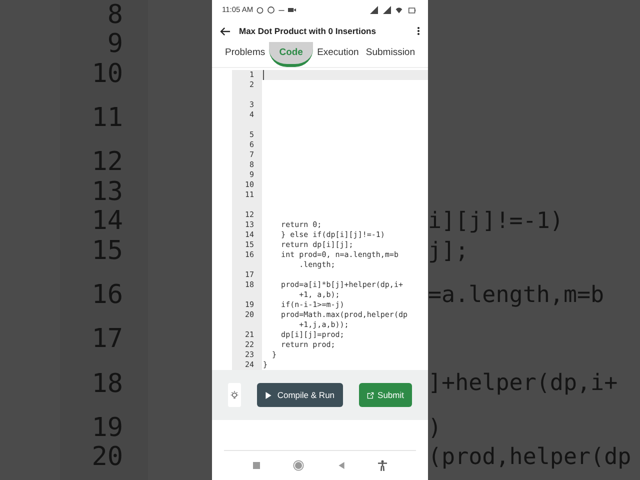 This screenshot has height=480, width=640. I want to click on chat-icon, so click(271, 10).